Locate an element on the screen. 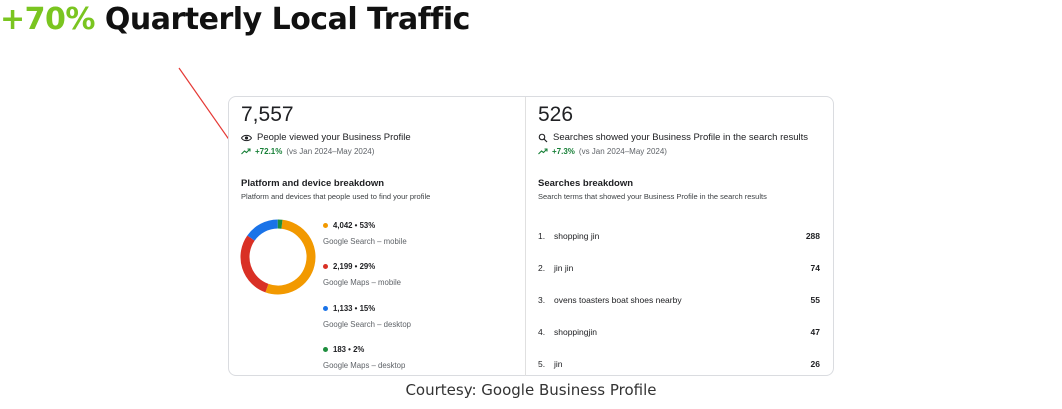  term-text: shopping jin is located at coordinates (577, 236).